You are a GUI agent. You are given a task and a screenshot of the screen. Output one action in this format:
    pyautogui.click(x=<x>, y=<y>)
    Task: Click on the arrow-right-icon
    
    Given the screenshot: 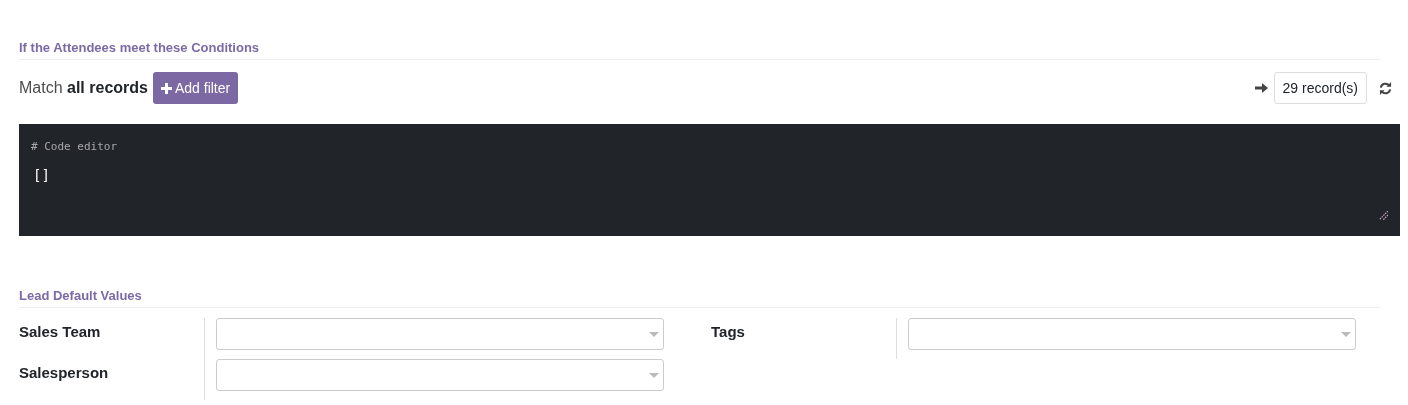 What is the action you would take?
    pyautogui.click(x=1261, y=88)
    